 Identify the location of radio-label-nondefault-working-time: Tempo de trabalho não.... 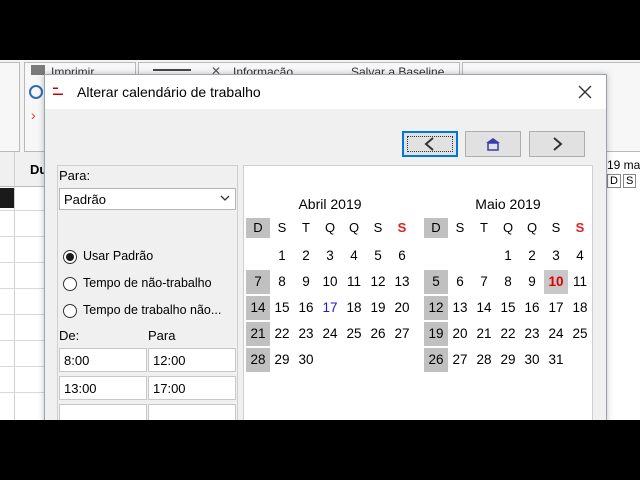
(152, 310).